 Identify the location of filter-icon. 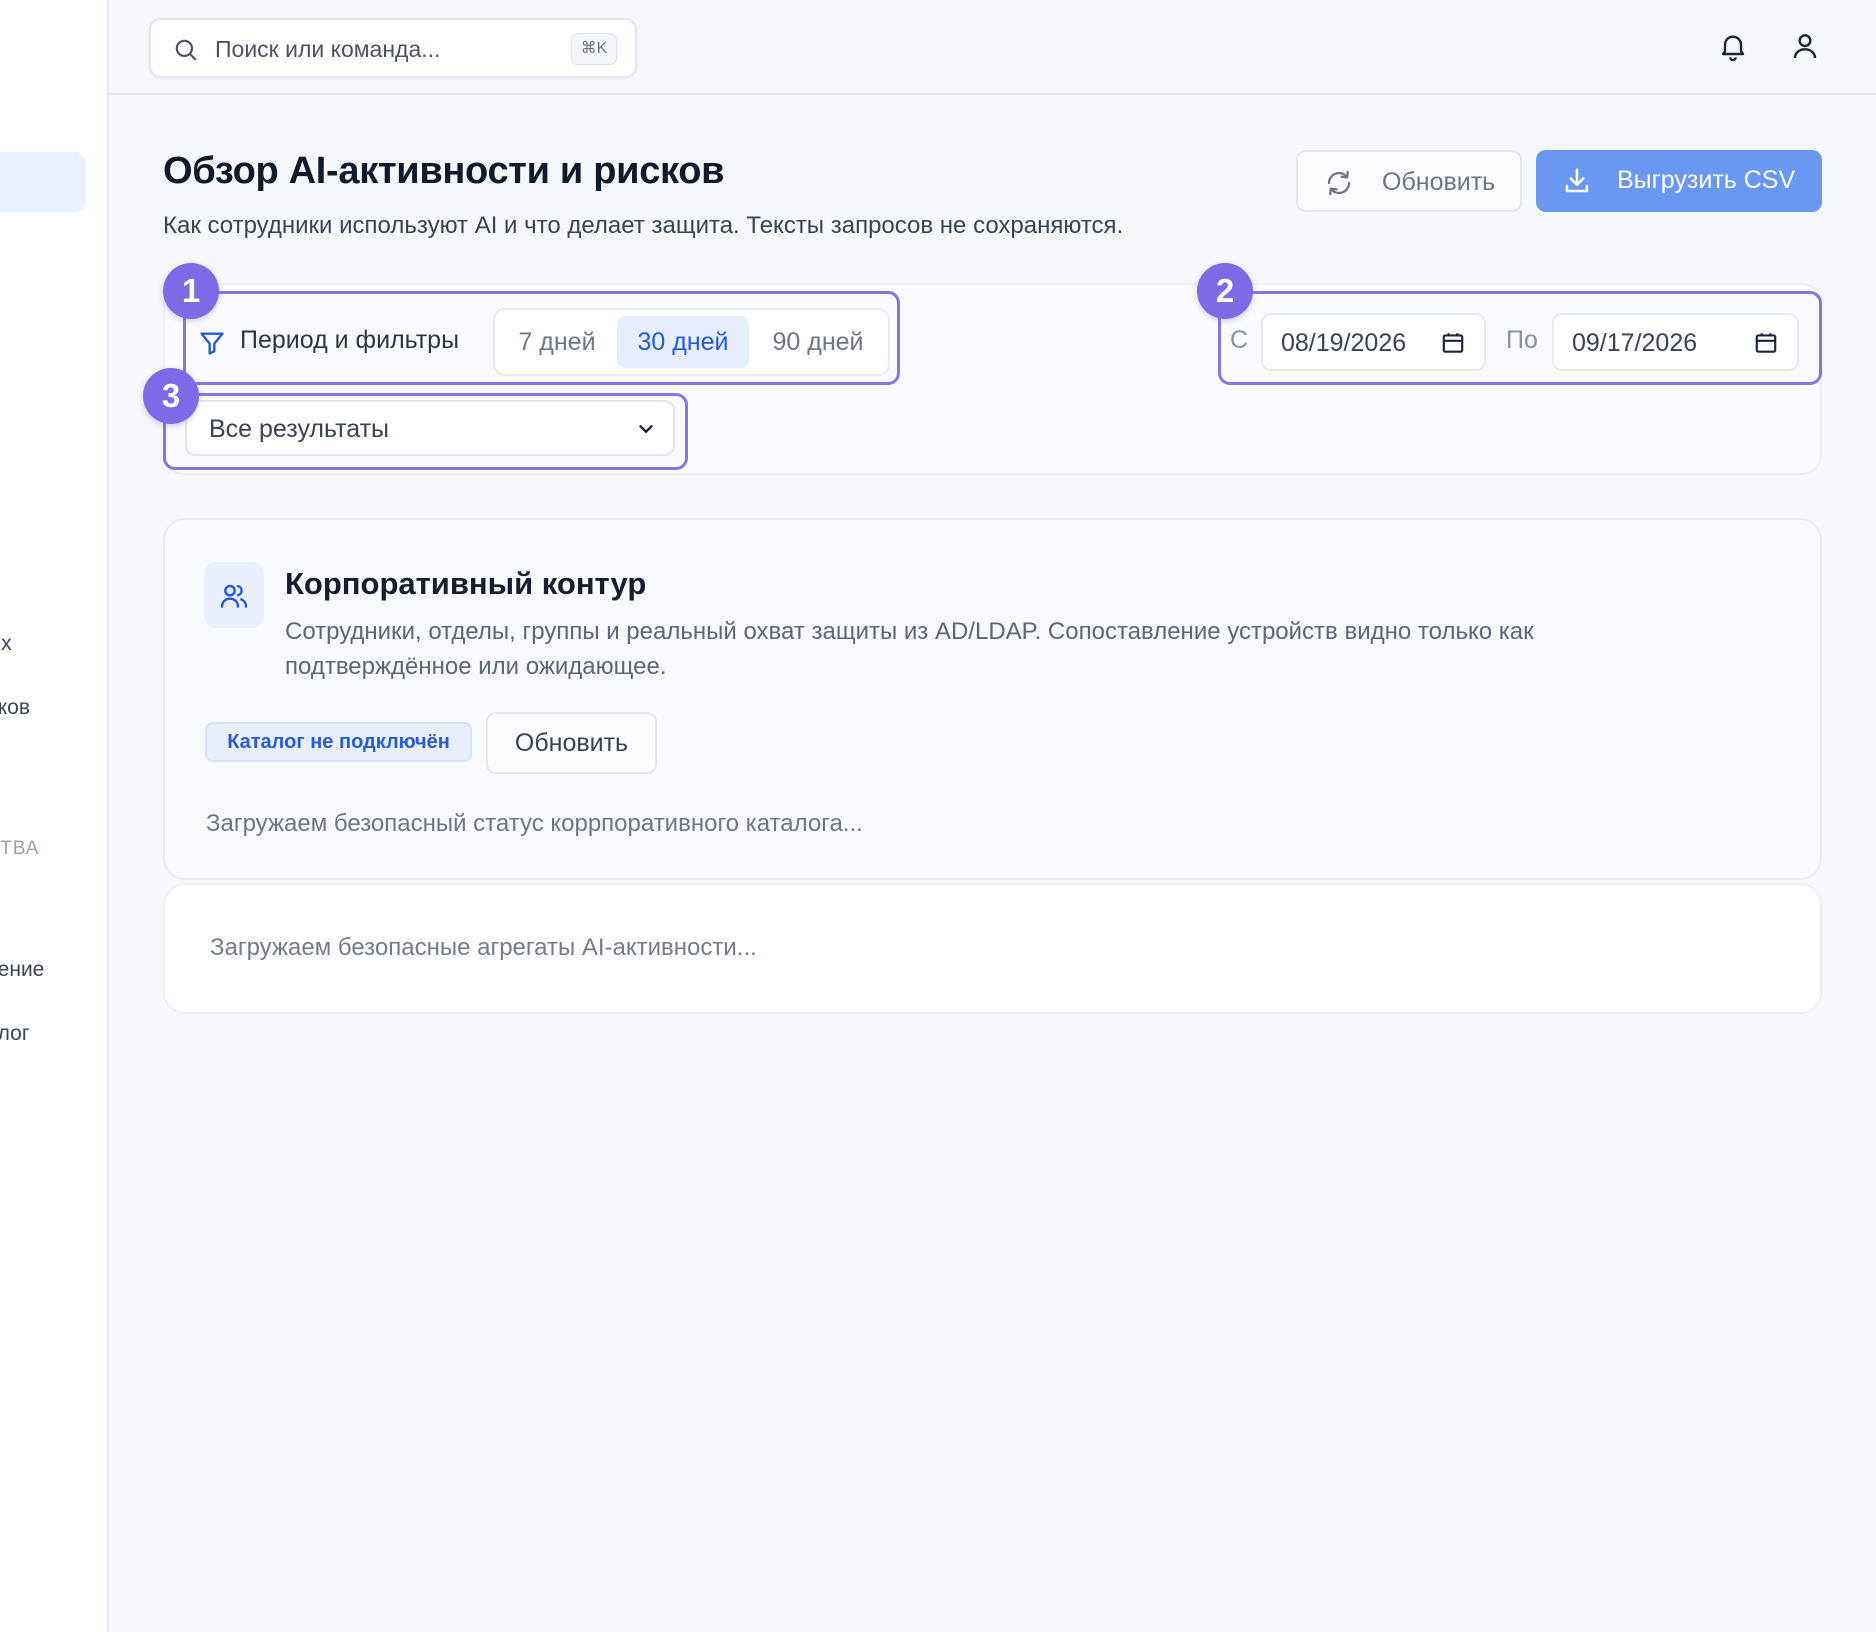
(212, 343).